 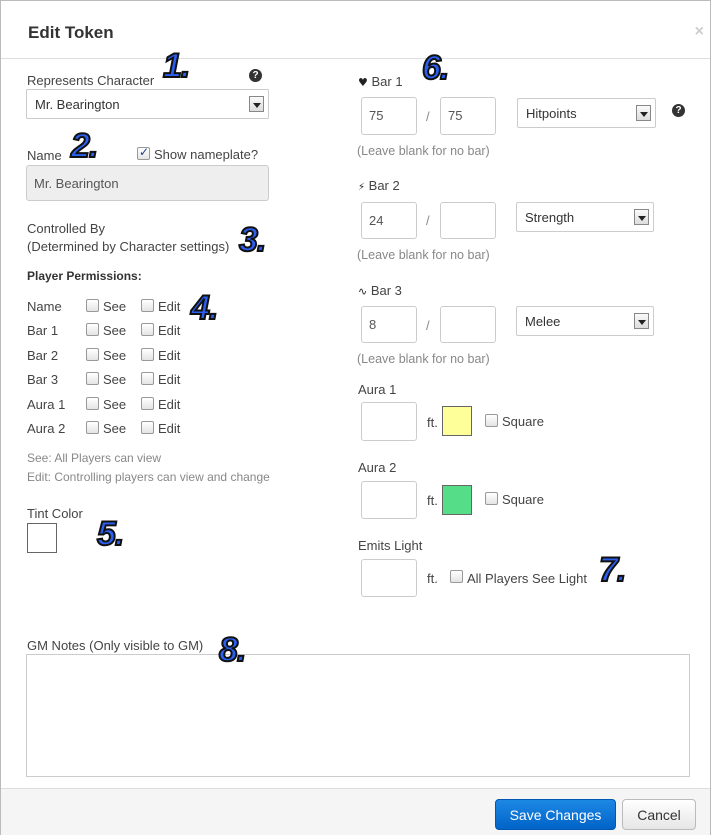 What do you see at coordinates (432, 578) in the screenshot?
I see `light-unit: ft.` at bounding box center [432, 578].